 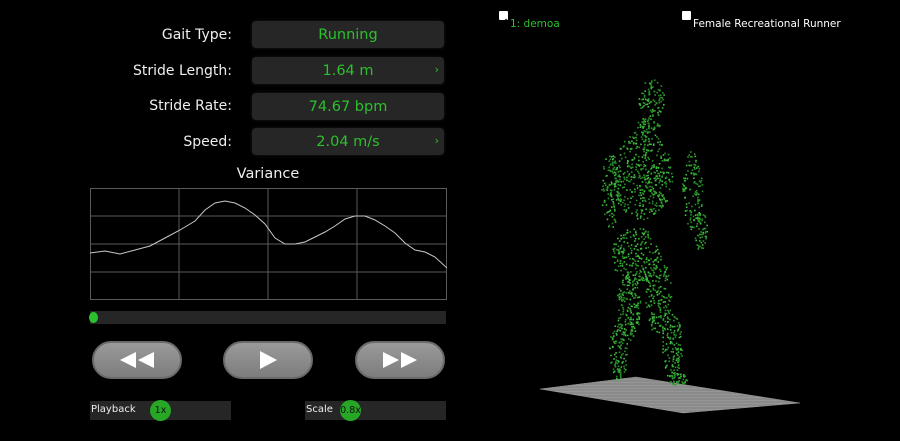 I want to click on play-icon, so click(x=268, y=360).